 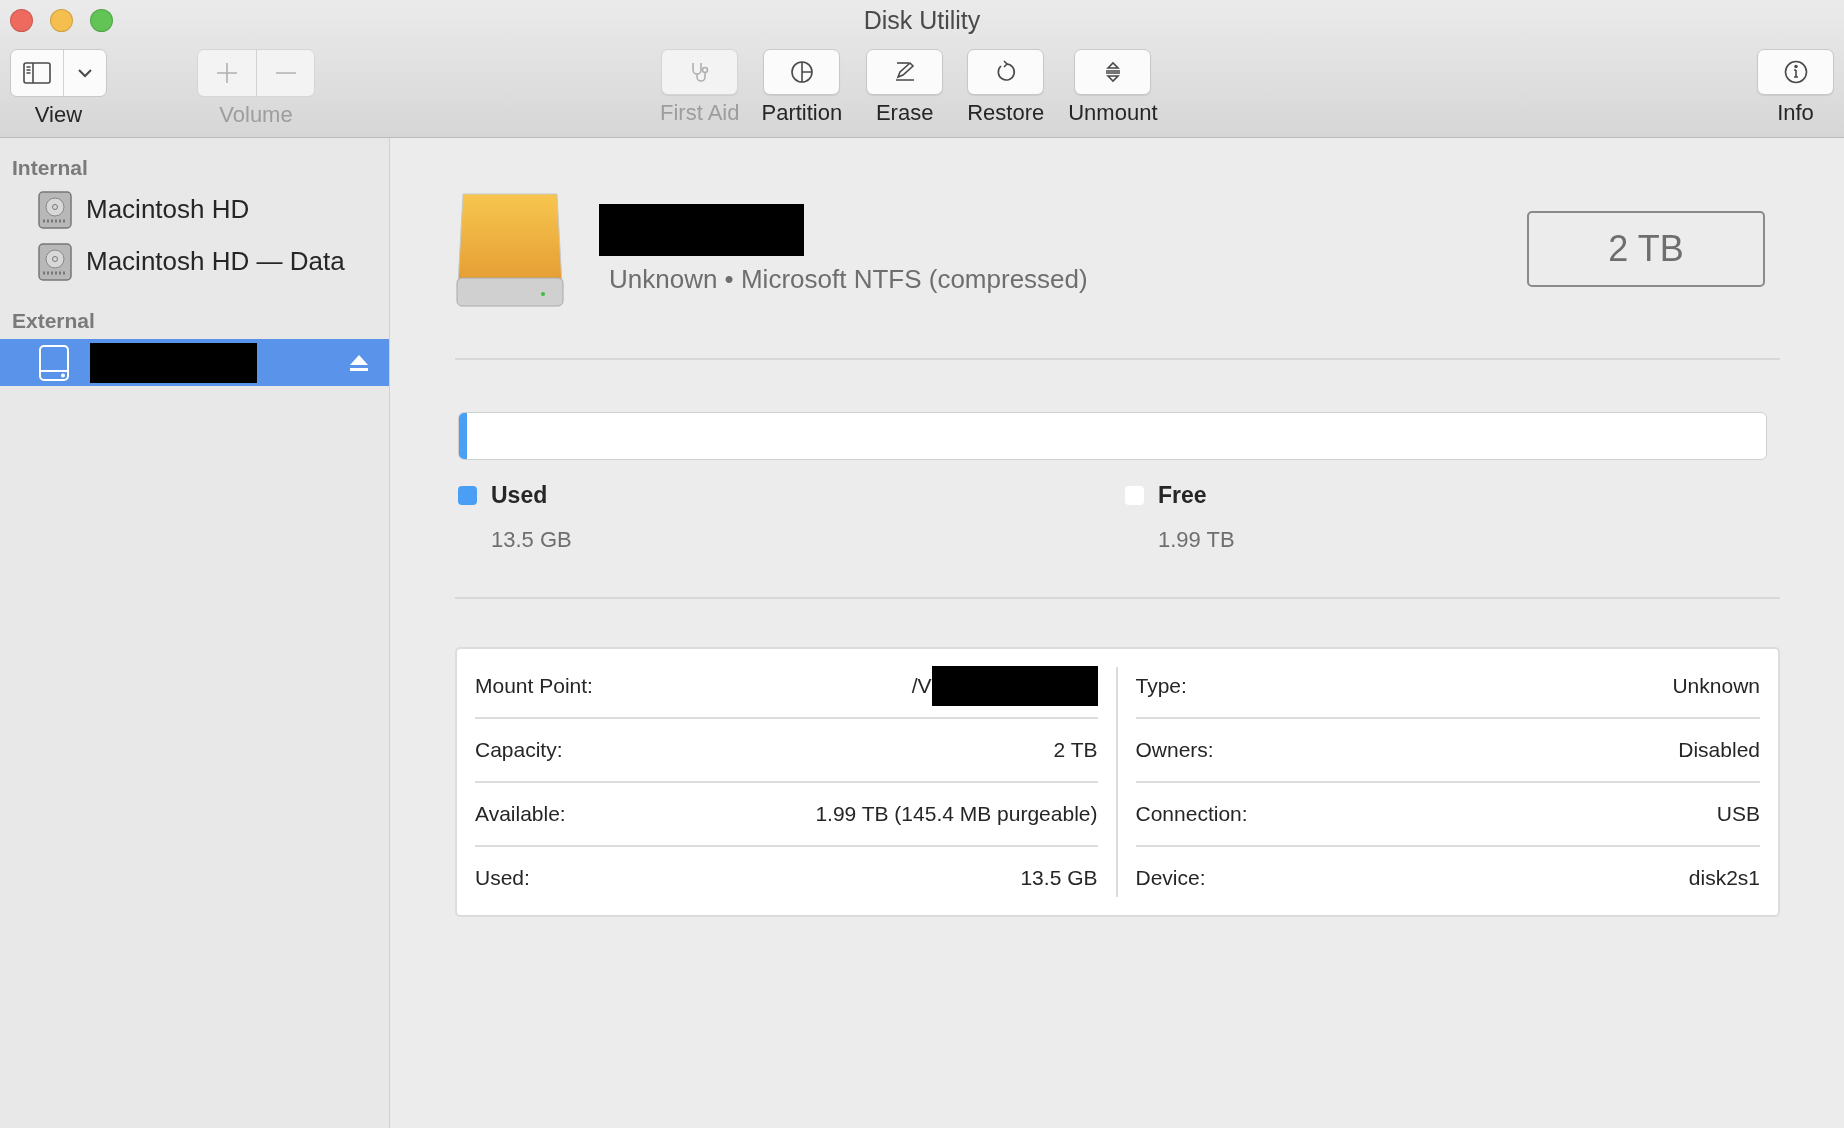 What do you see at coordinates (1716, 686) in the screenshot?
I see `detail-value: Unknown` at bounding box center [1716, 686].